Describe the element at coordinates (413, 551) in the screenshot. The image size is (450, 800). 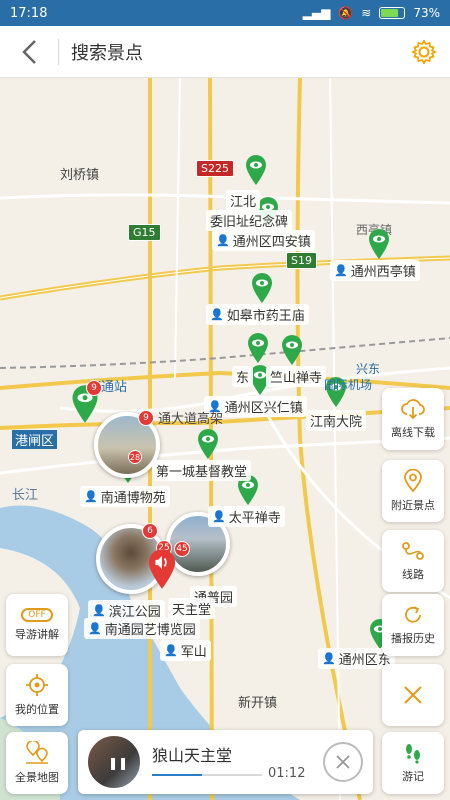
I see `route-icon` at that location.